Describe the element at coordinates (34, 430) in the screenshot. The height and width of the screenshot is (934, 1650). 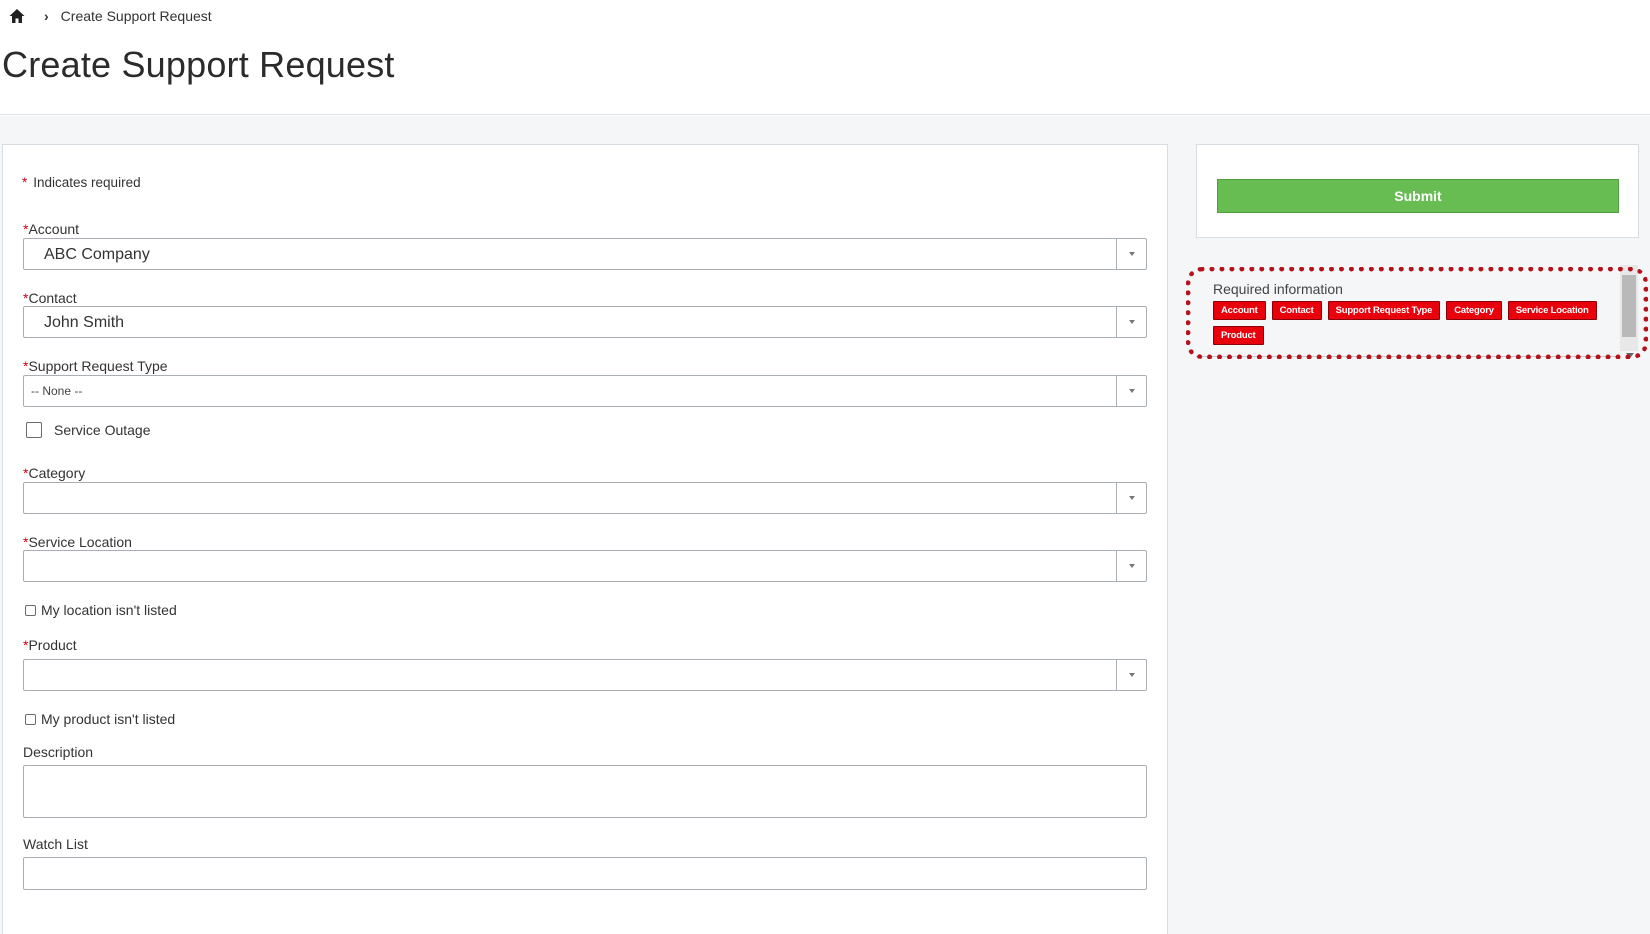
I see `service-outage-checkbox` at that location.